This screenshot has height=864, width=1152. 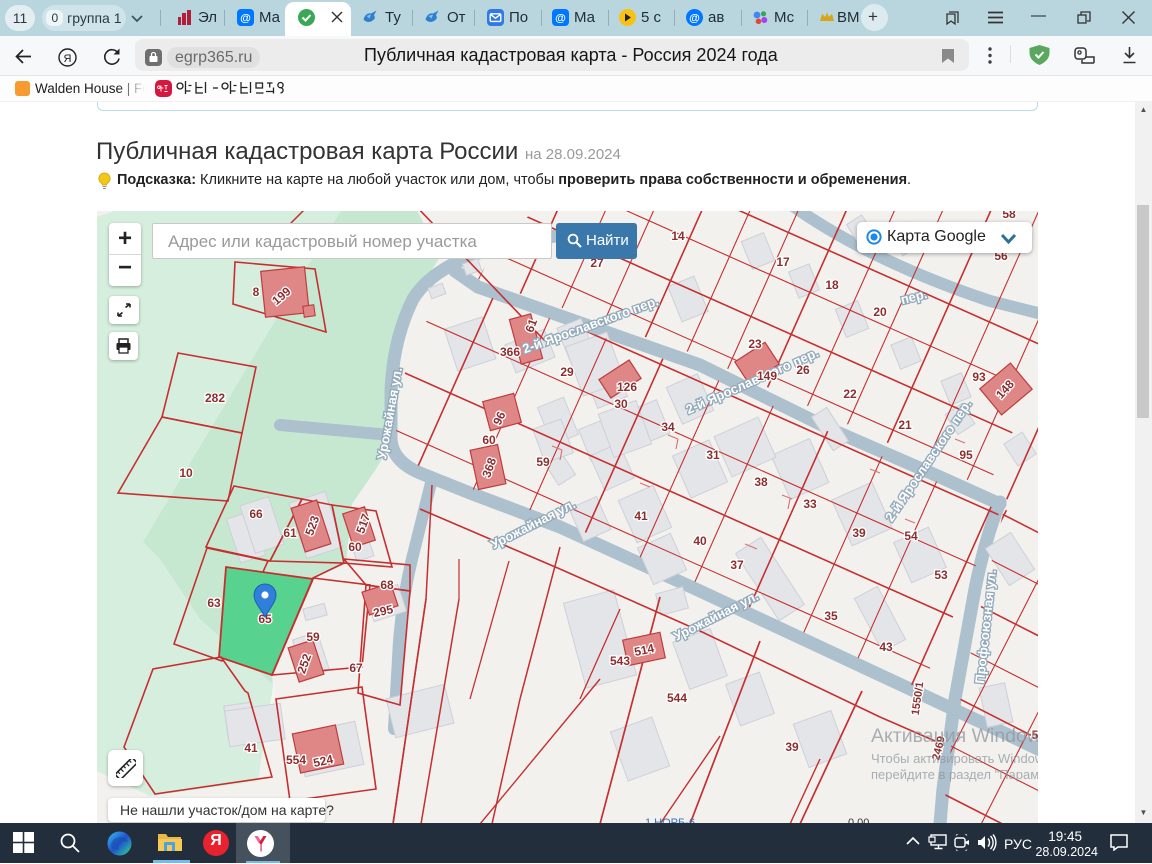 What do you see at coordinates (831, 616) in the screenshot?
I see `svg-text: 35` at bounding box center [831, 616].